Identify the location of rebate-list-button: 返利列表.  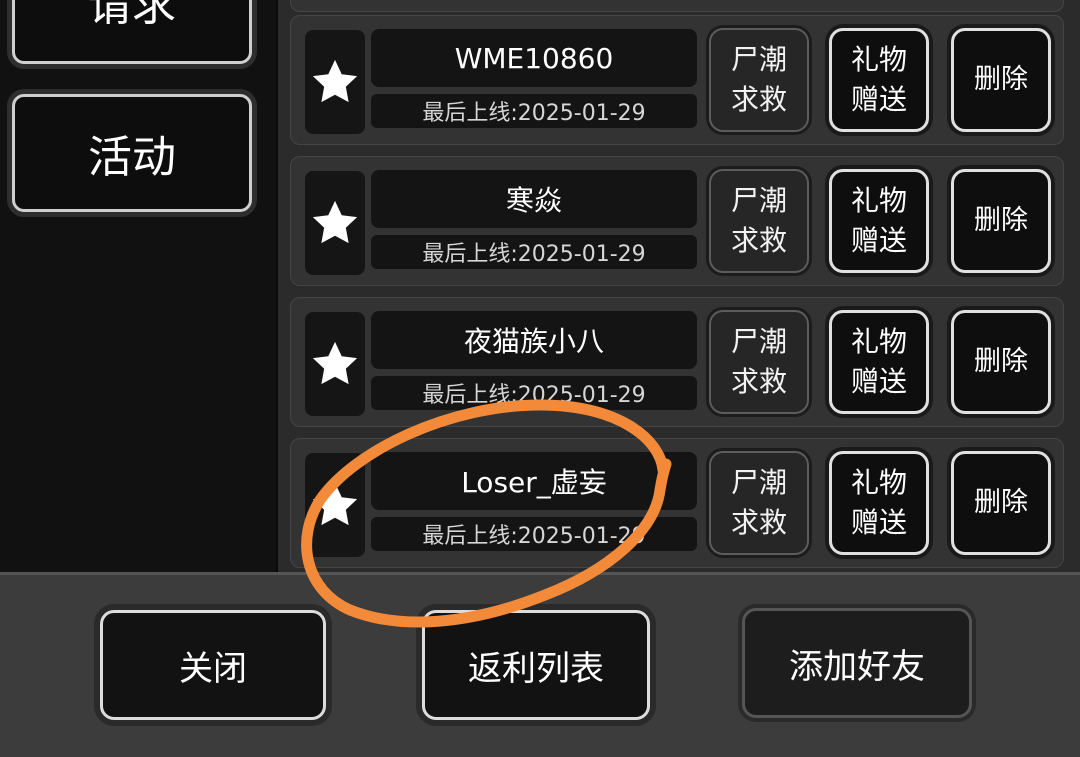
(536, 665).